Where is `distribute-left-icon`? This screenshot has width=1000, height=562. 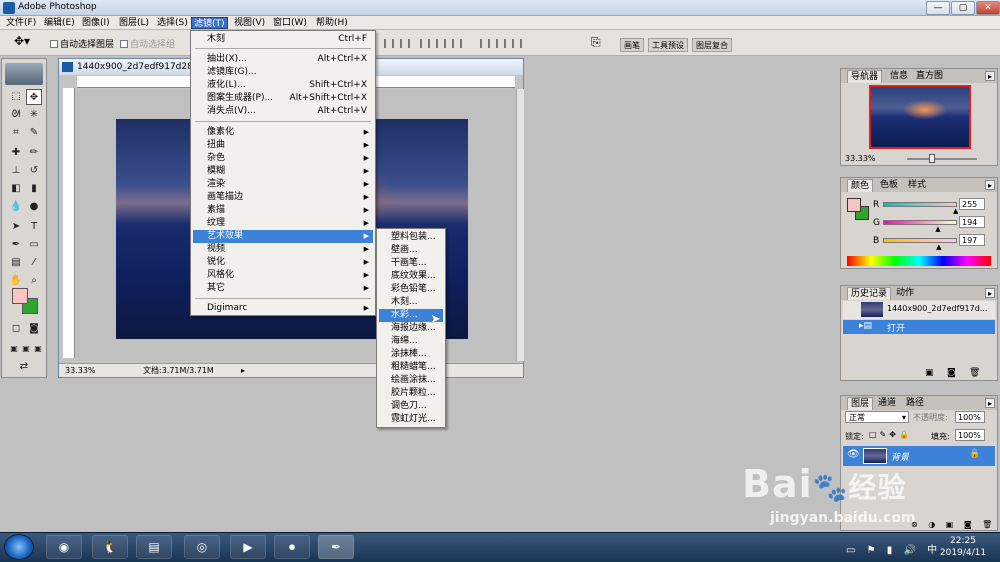 distribute-left-icon is located at coordinates (485, 43).